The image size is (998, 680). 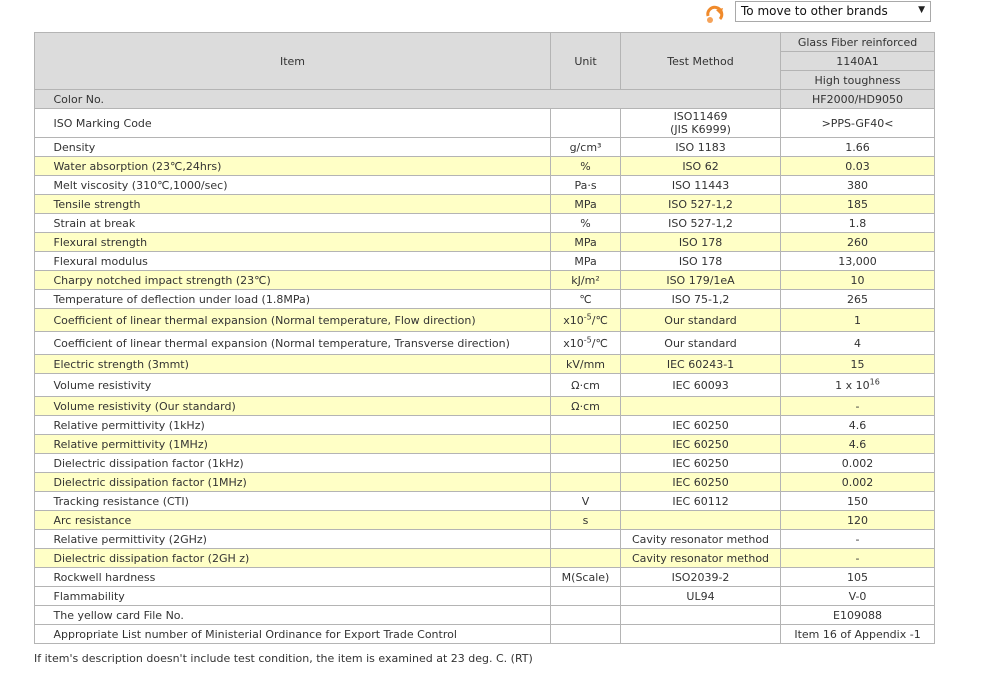 What do you see at coordinates (701, 501) in the screenshot?
I see `test-method-cell: IEC 60112` at bounding box center [701, 501].